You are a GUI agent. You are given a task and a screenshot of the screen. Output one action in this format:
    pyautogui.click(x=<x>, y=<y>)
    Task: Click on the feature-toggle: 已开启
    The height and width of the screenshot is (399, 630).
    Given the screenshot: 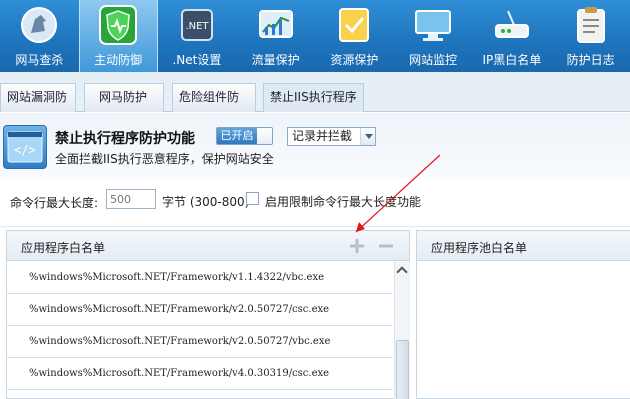 What is the action you would take?
    pyautogui.click(x=244, y=136)
    